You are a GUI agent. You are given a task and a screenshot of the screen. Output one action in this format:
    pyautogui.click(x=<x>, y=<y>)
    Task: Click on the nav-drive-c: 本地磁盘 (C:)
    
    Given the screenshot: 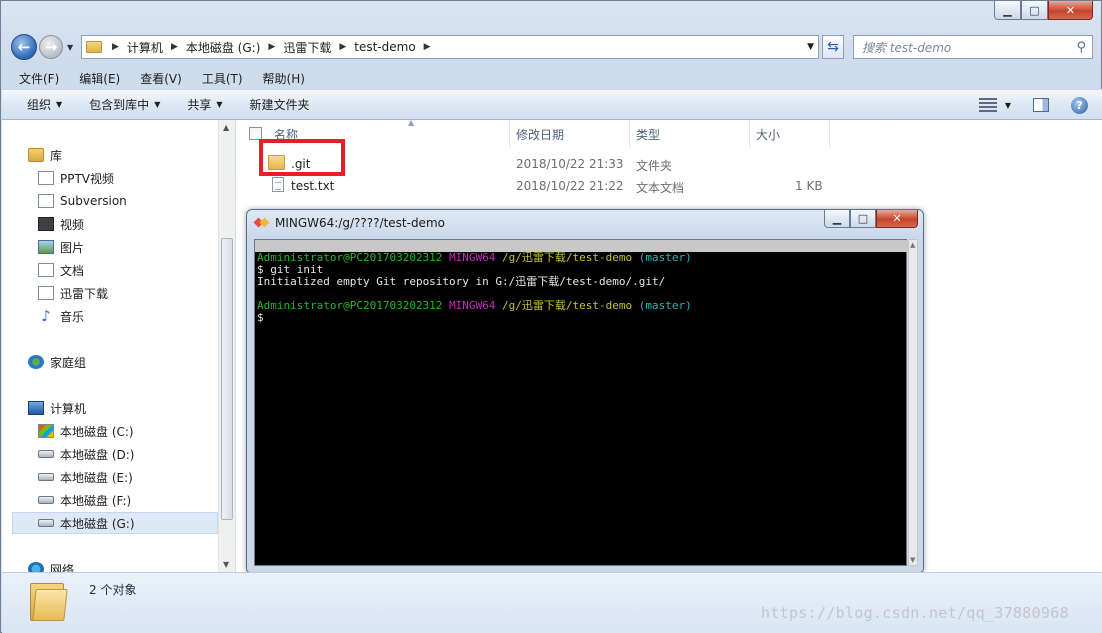 What is the action you would take?
    pyautogui.click(x=136, y=431)
    